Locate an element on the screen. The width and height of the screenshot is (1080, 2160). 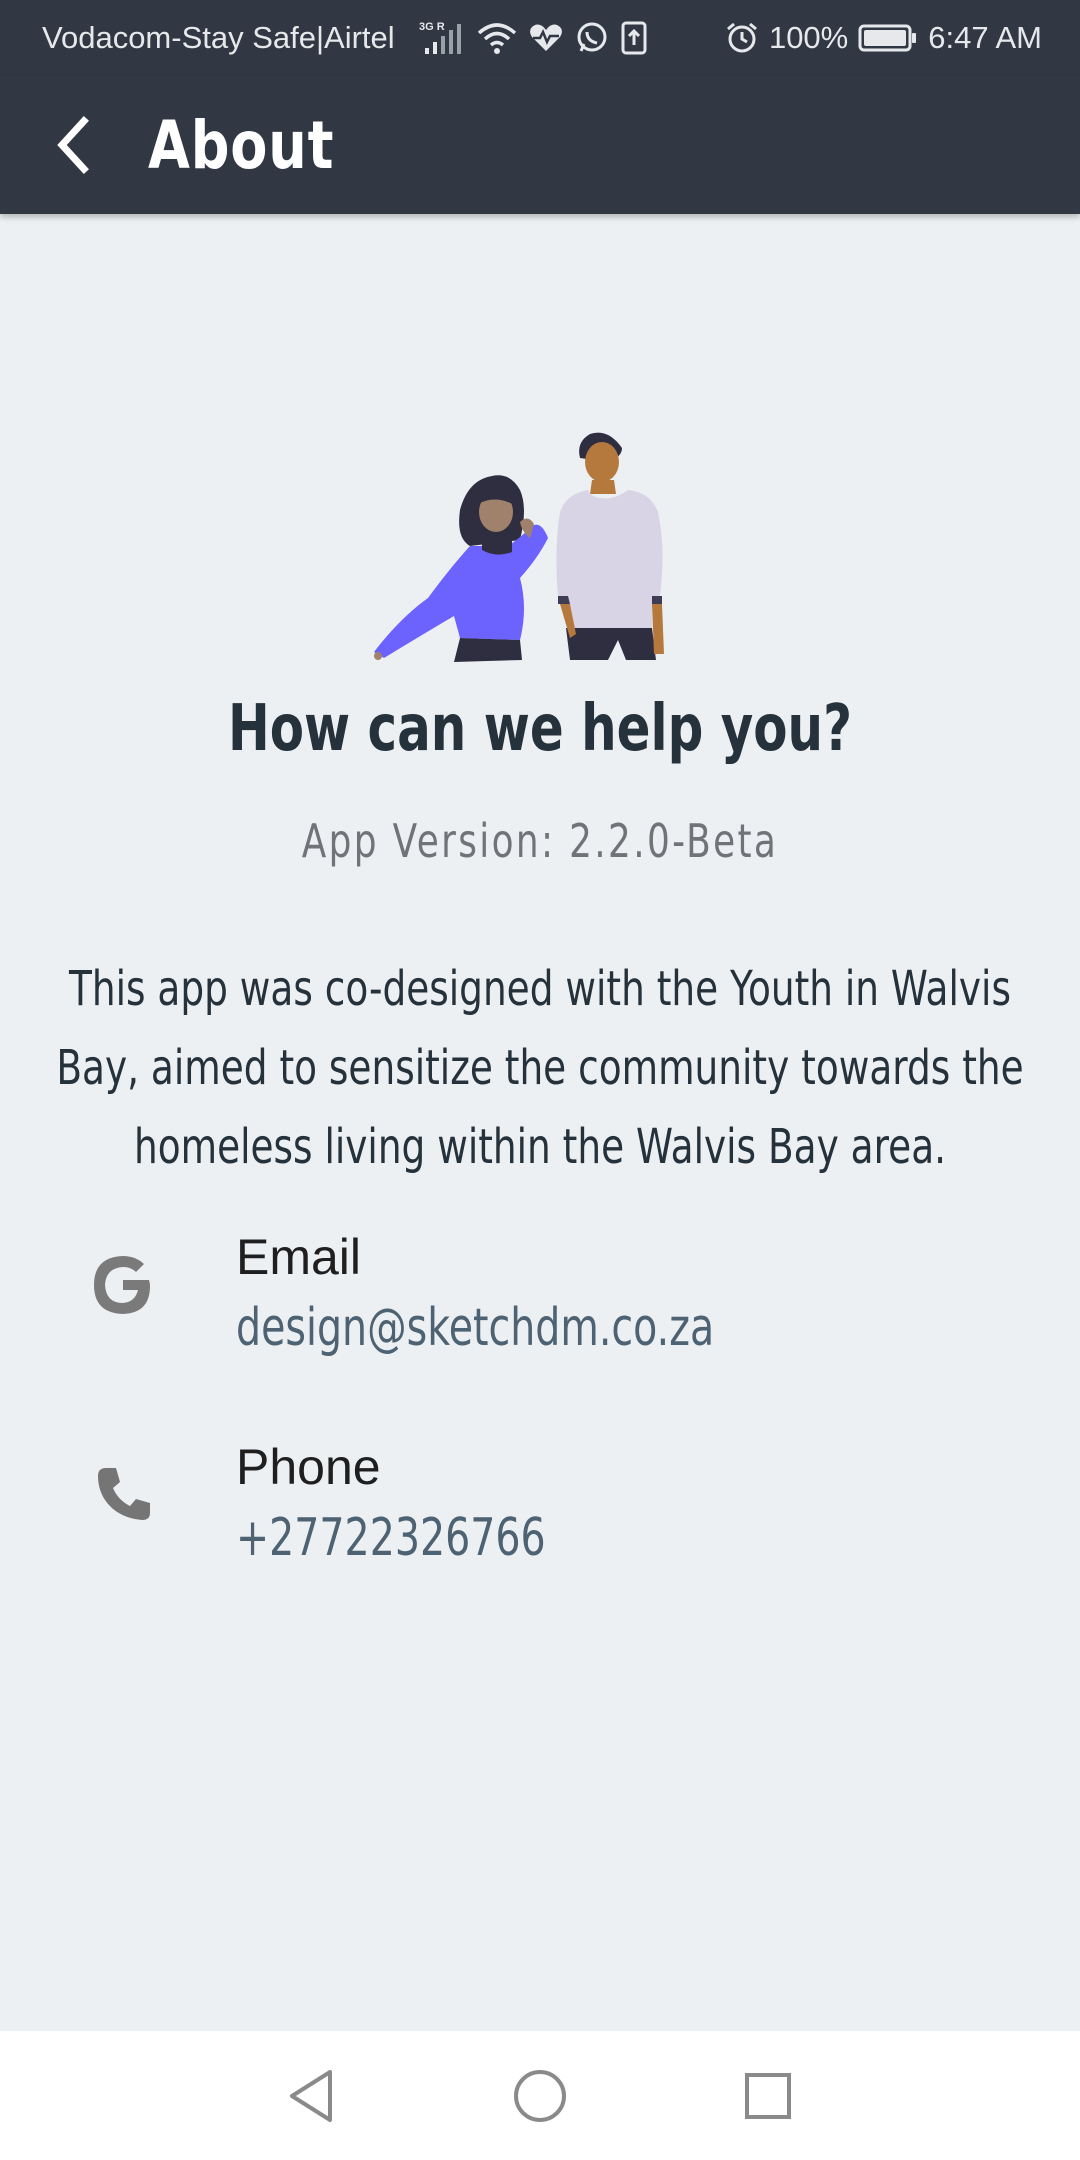
app-version: App Version: 2.2.0-Beta is located at coordinates (540, 841).